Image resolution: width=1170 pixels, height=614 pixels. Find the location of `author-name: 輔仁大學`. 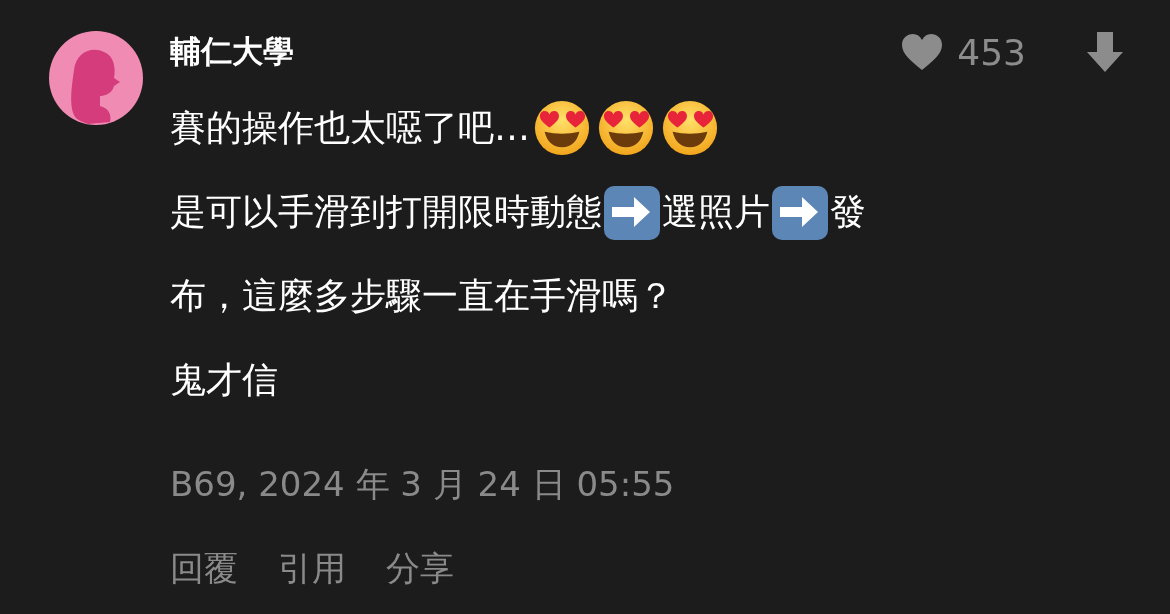

author-name: 輔仁大學 is located at coordinates (232, 51).